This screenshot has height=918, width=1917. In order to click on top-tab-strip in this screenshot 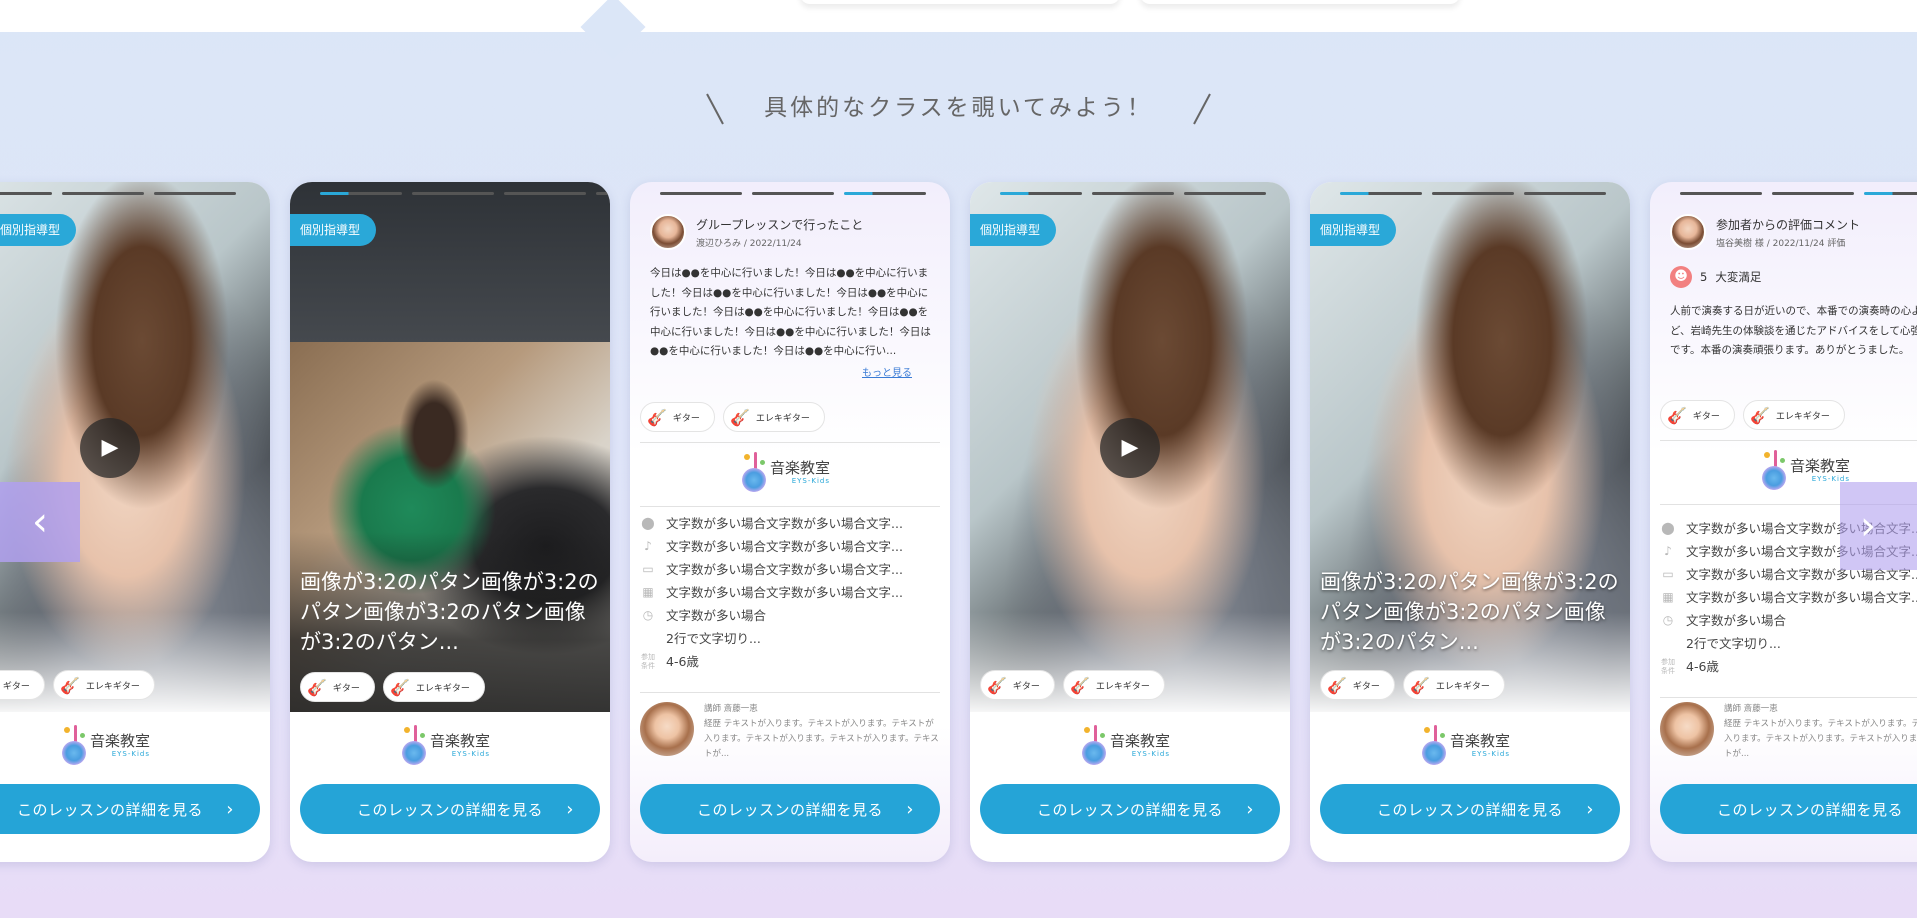, I will do `click(958, 16)`.